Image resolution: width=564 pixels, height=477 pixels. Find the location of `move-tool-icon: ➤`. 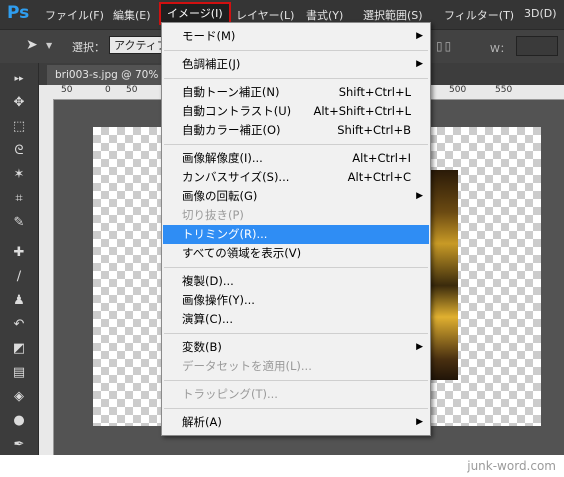

move-tool-icon: ➤ is located at coordinates (32, 45).